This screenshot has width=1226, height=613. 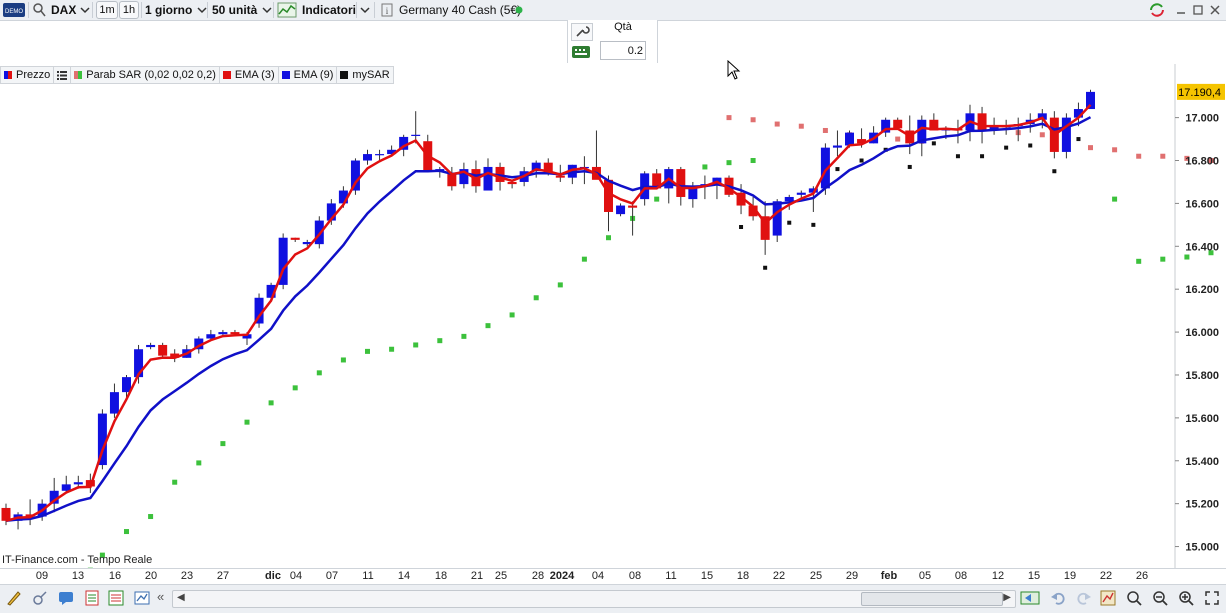 I want to click on indicator-settings-icon, so click(x=1108, y=598).